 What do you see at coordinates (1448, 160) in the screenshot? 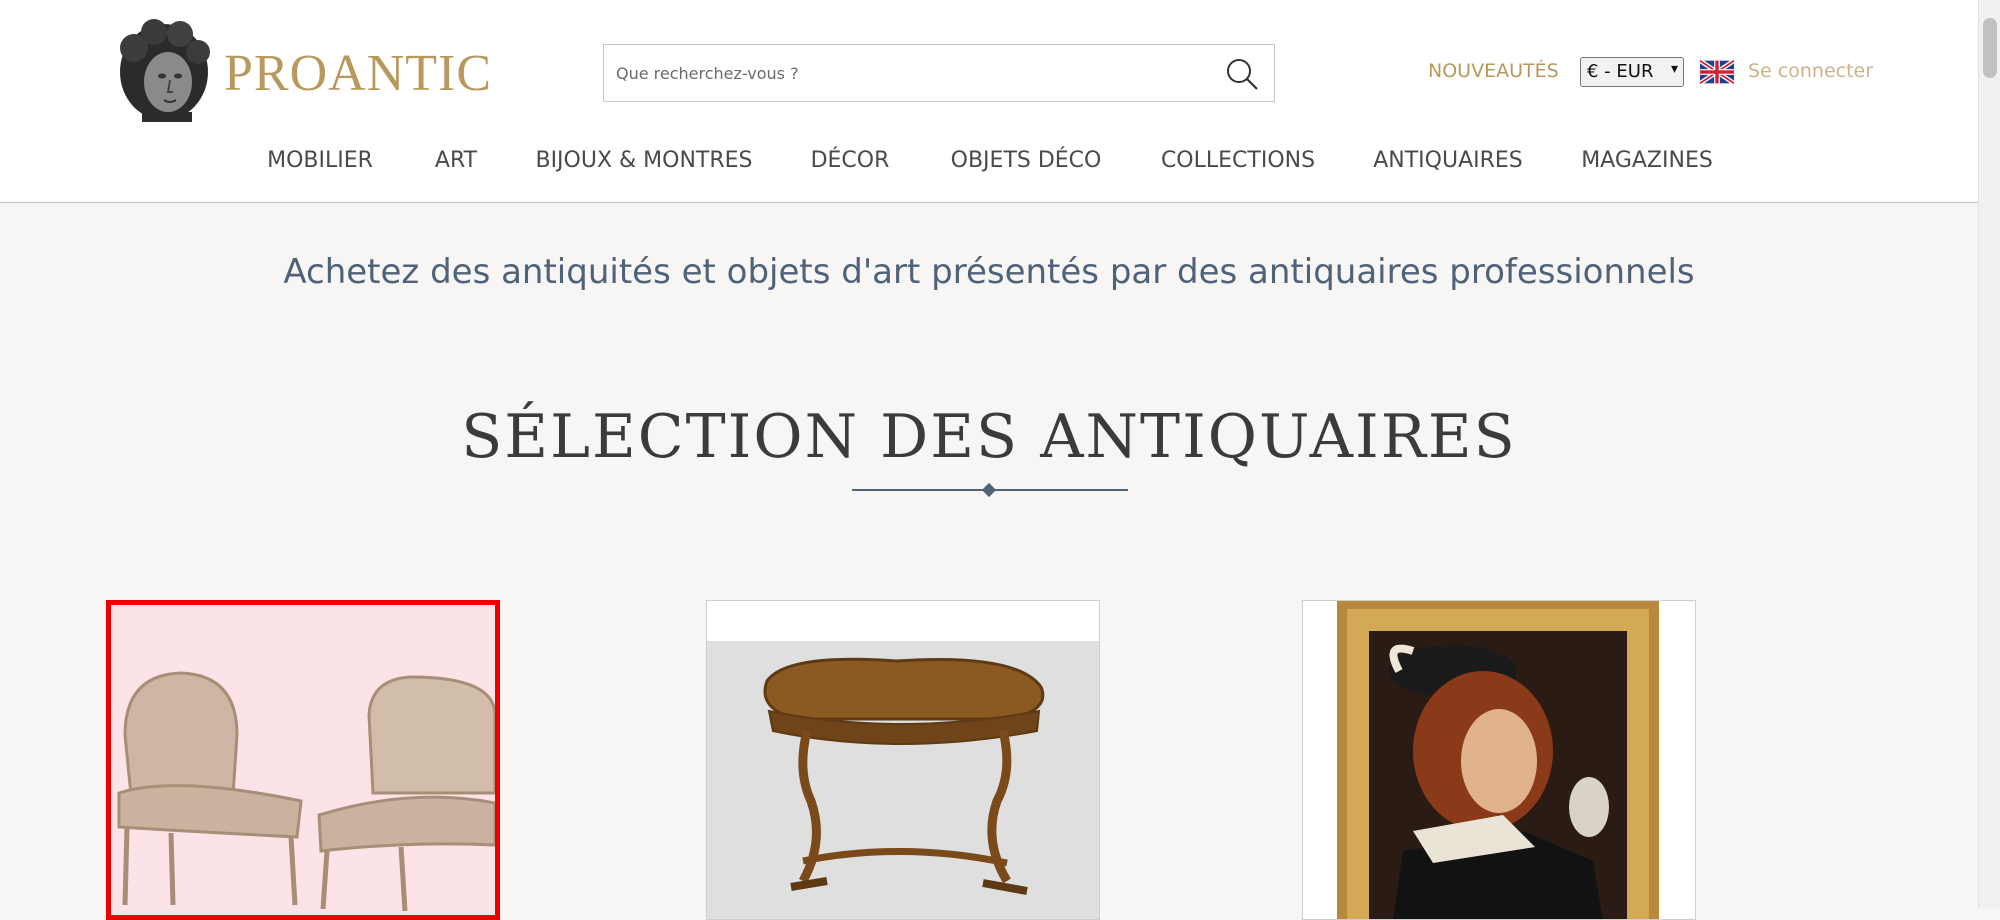
I see `nav-item-antiquaires: ANTIQUAIRES` at bounding box center [1448, 160].